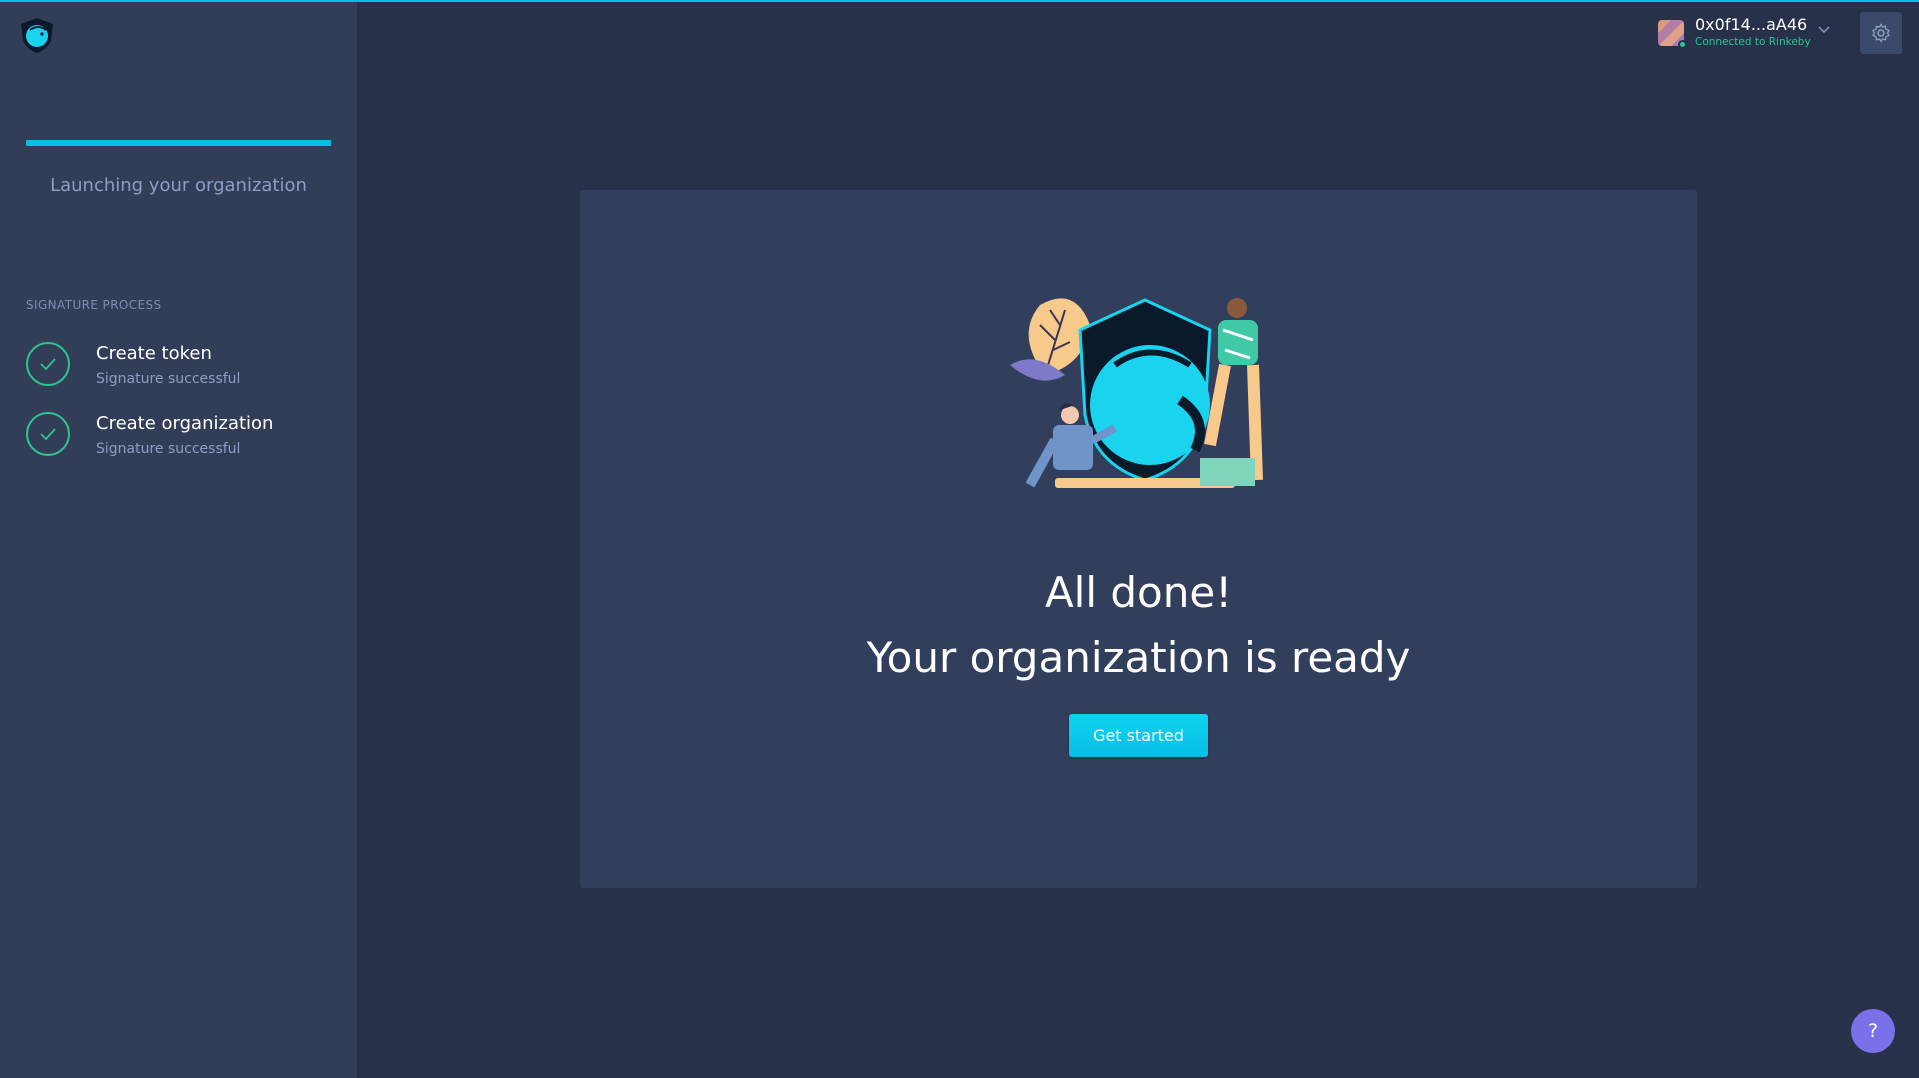  What do you see at coordinates (1138, 657) in the screenshot?
I see `completion-subheading: Your organization is ready` at bounding box center [1138, 657].